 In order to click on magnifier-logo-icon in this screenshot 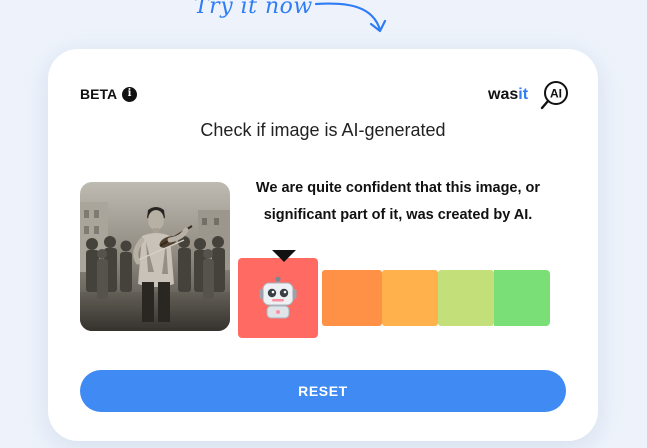, I will do `click(545, 104)`.